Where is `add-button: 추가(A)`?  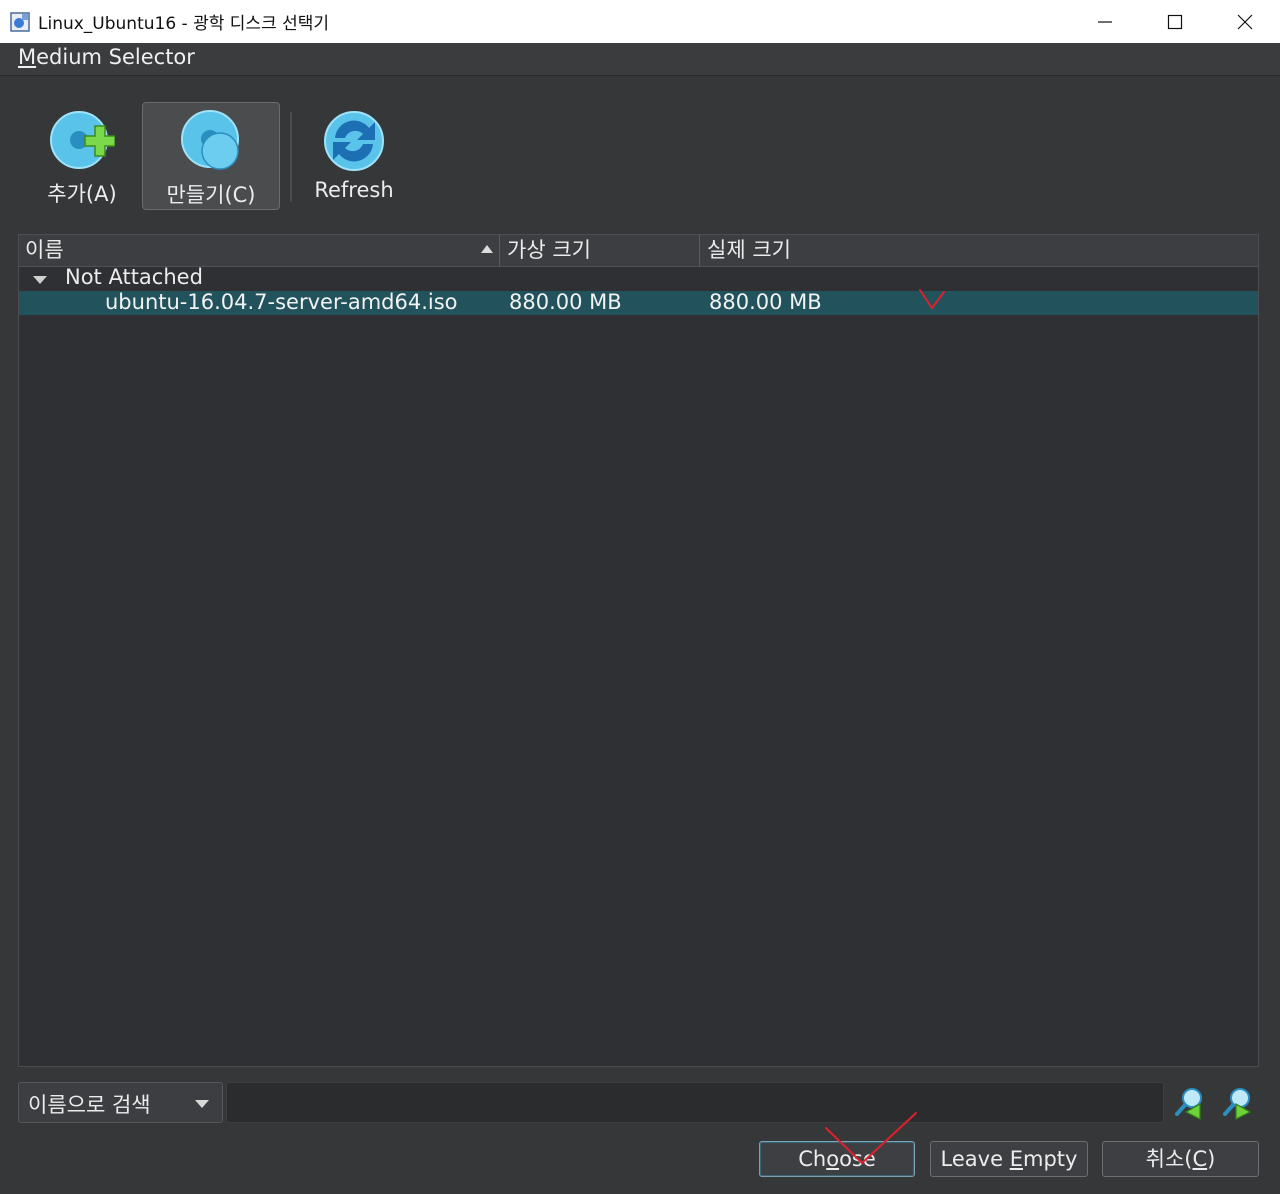
add-button: 추가(A) is located at coordinates (82, 156).